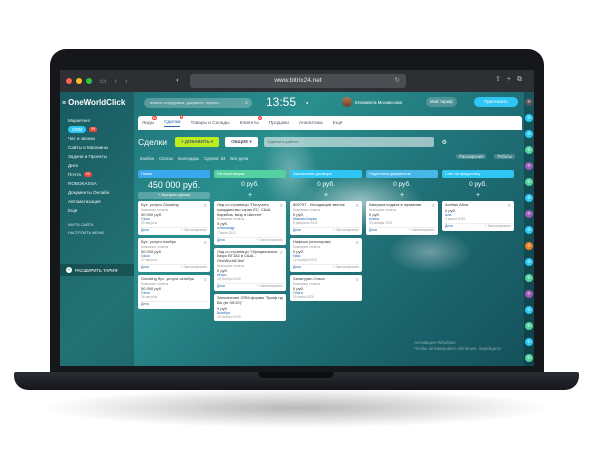 The width and height of the screenshot is (593, 472). What do you see at coordinates (279, 123) in the screenshot?
I see `tab-4: Продажи` at bounding box center [279, 123].